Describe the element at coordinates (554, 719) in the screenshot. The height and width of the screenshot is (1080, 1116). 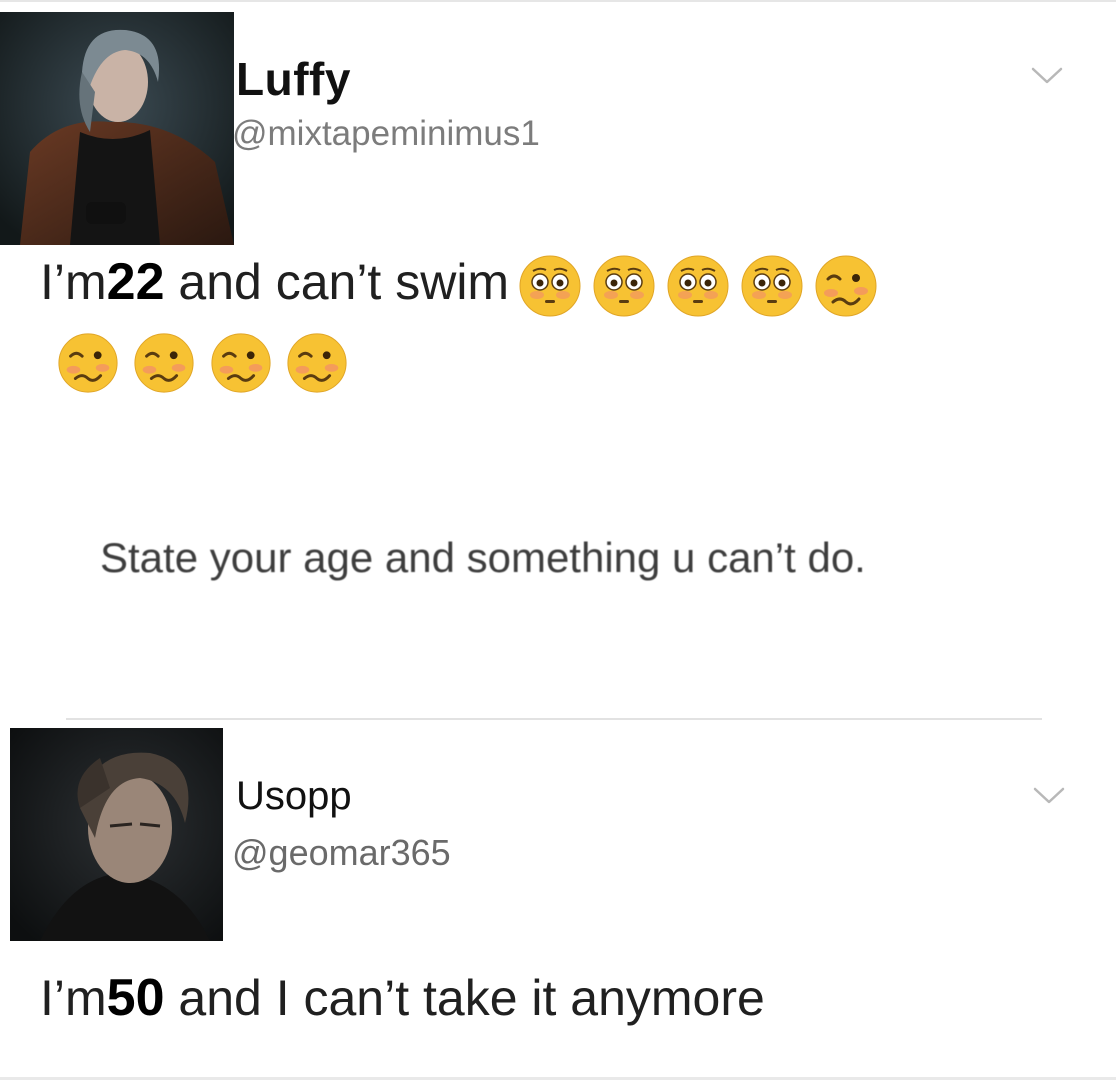
I see `tweet-divider` at that location.